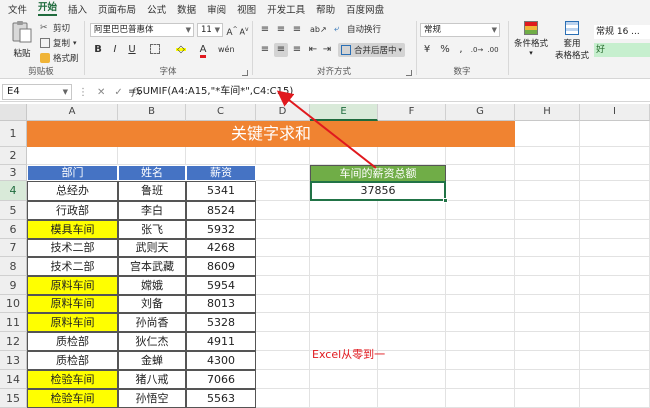  What do you see at coordinates (318, 30) in the screenshot?
I see `orientation-button: ab↗` at bounding box center [318, 30].